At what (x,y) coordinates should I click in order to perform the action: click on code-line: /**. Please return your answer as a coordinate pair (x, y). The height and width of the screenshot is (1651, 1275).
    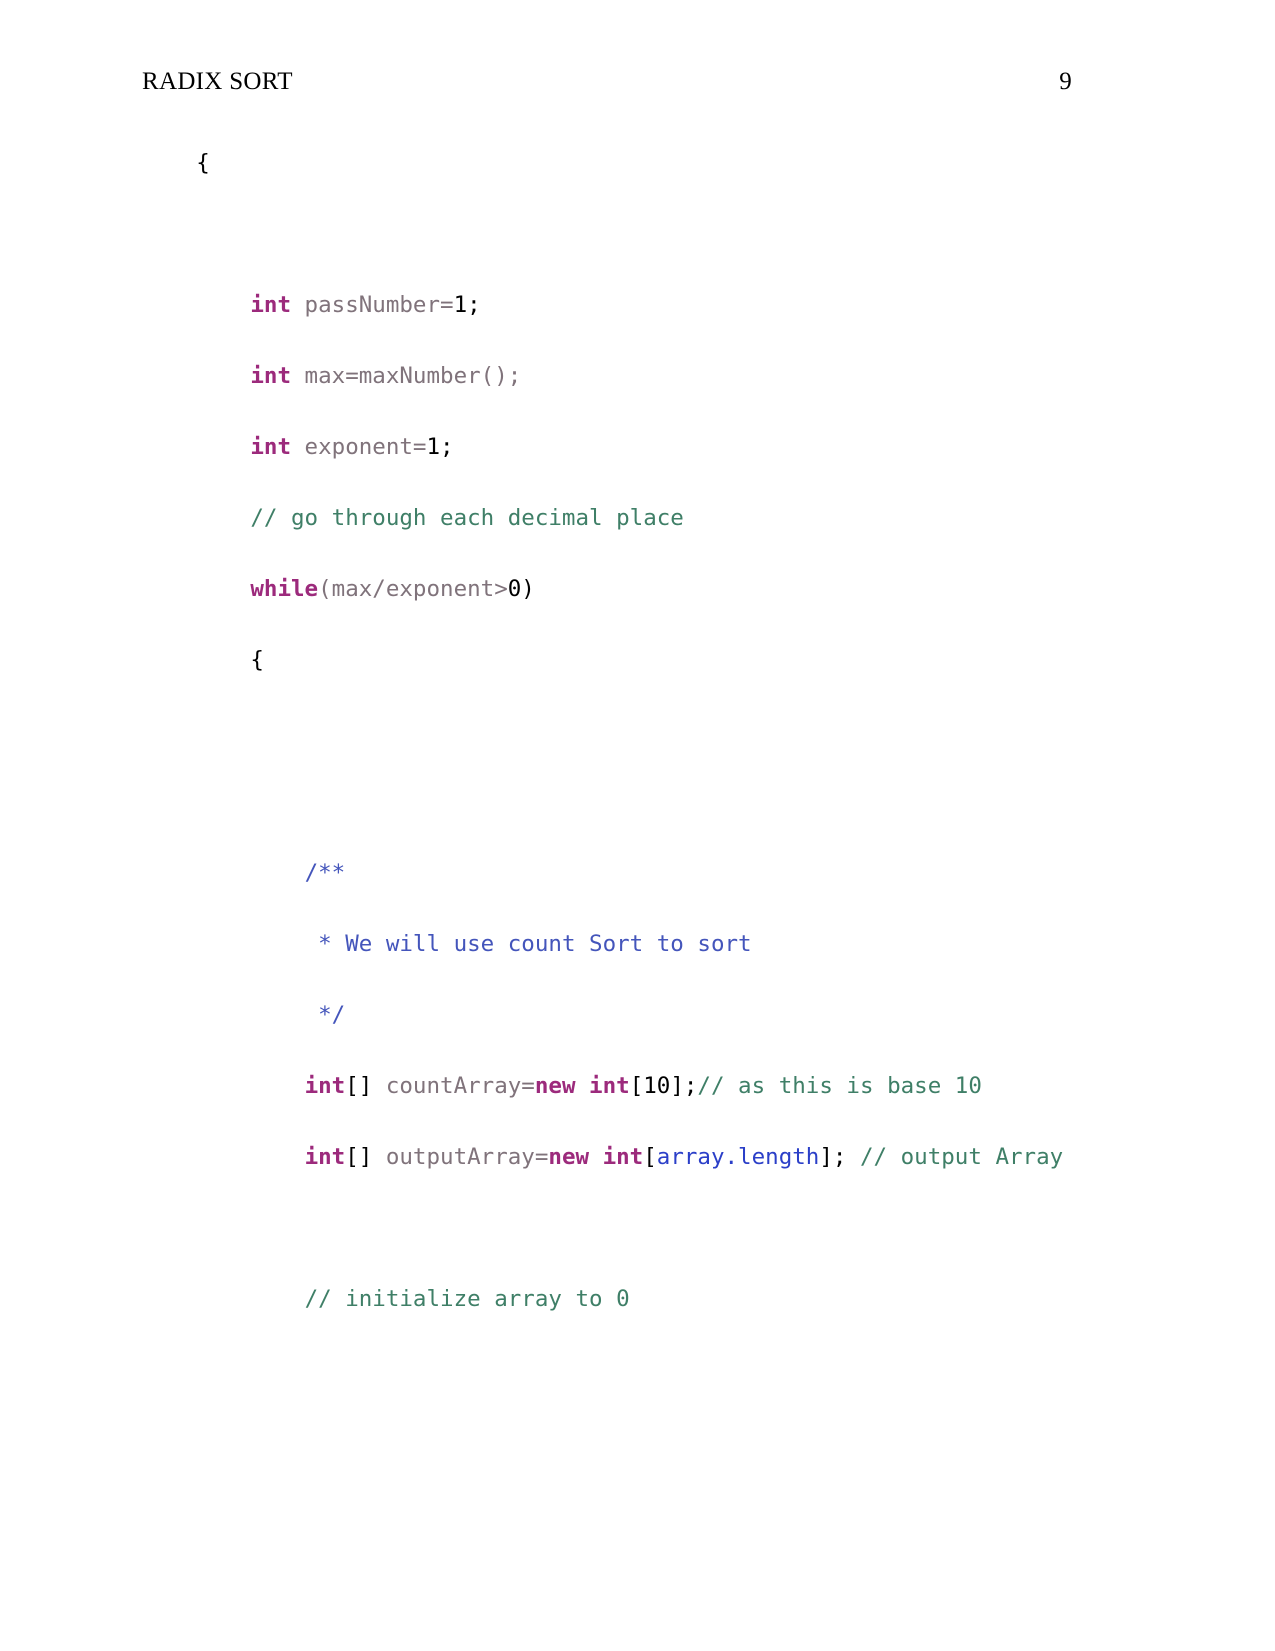
    Looking at the image, I should click on (642, 873).